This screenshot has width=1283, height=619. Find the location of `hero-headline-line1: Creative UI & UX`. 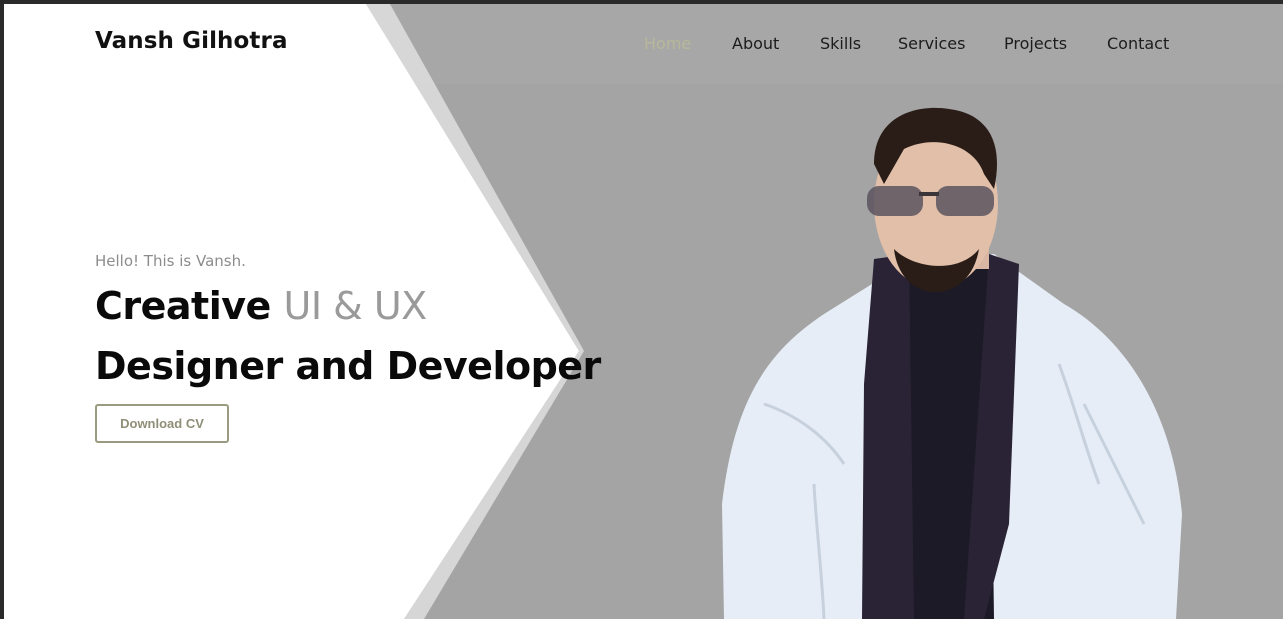

hero-headline-line1: Creative UI & UX is located at coordinates (261, 306).